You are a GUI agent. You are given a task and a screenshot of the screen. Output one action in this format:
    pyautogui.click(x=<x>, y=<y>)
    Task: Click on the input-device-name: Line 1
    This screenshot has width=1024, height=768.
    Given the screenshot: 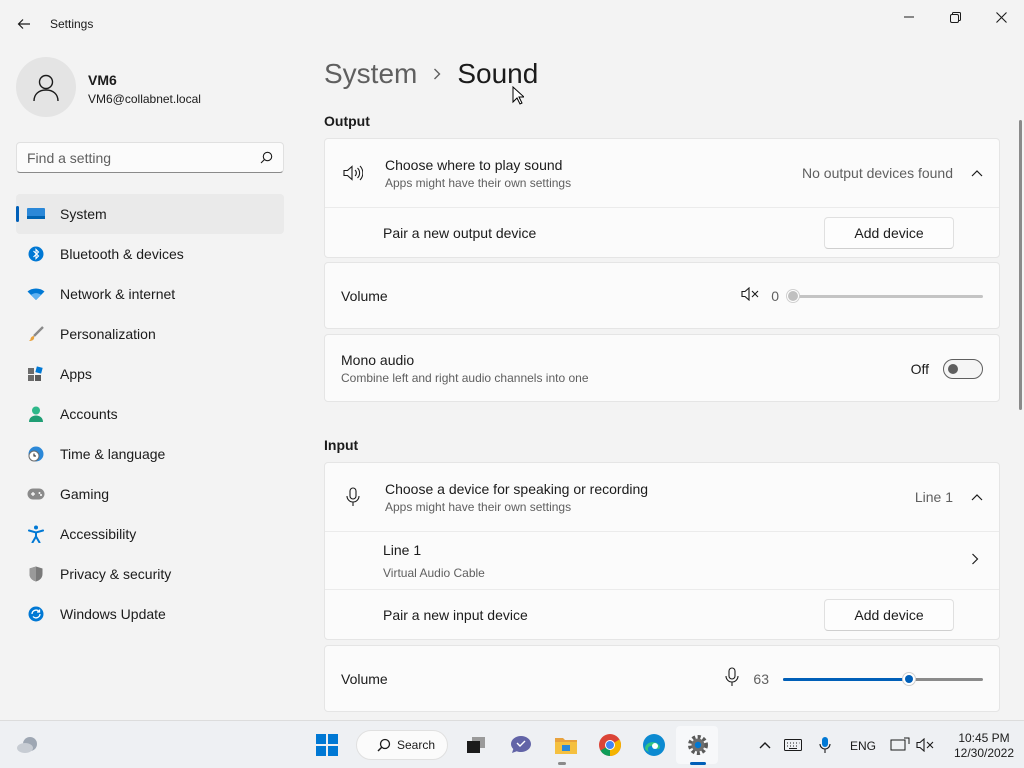 What is the action you would take?
    pyautogui.click(x=402, y=549)
    